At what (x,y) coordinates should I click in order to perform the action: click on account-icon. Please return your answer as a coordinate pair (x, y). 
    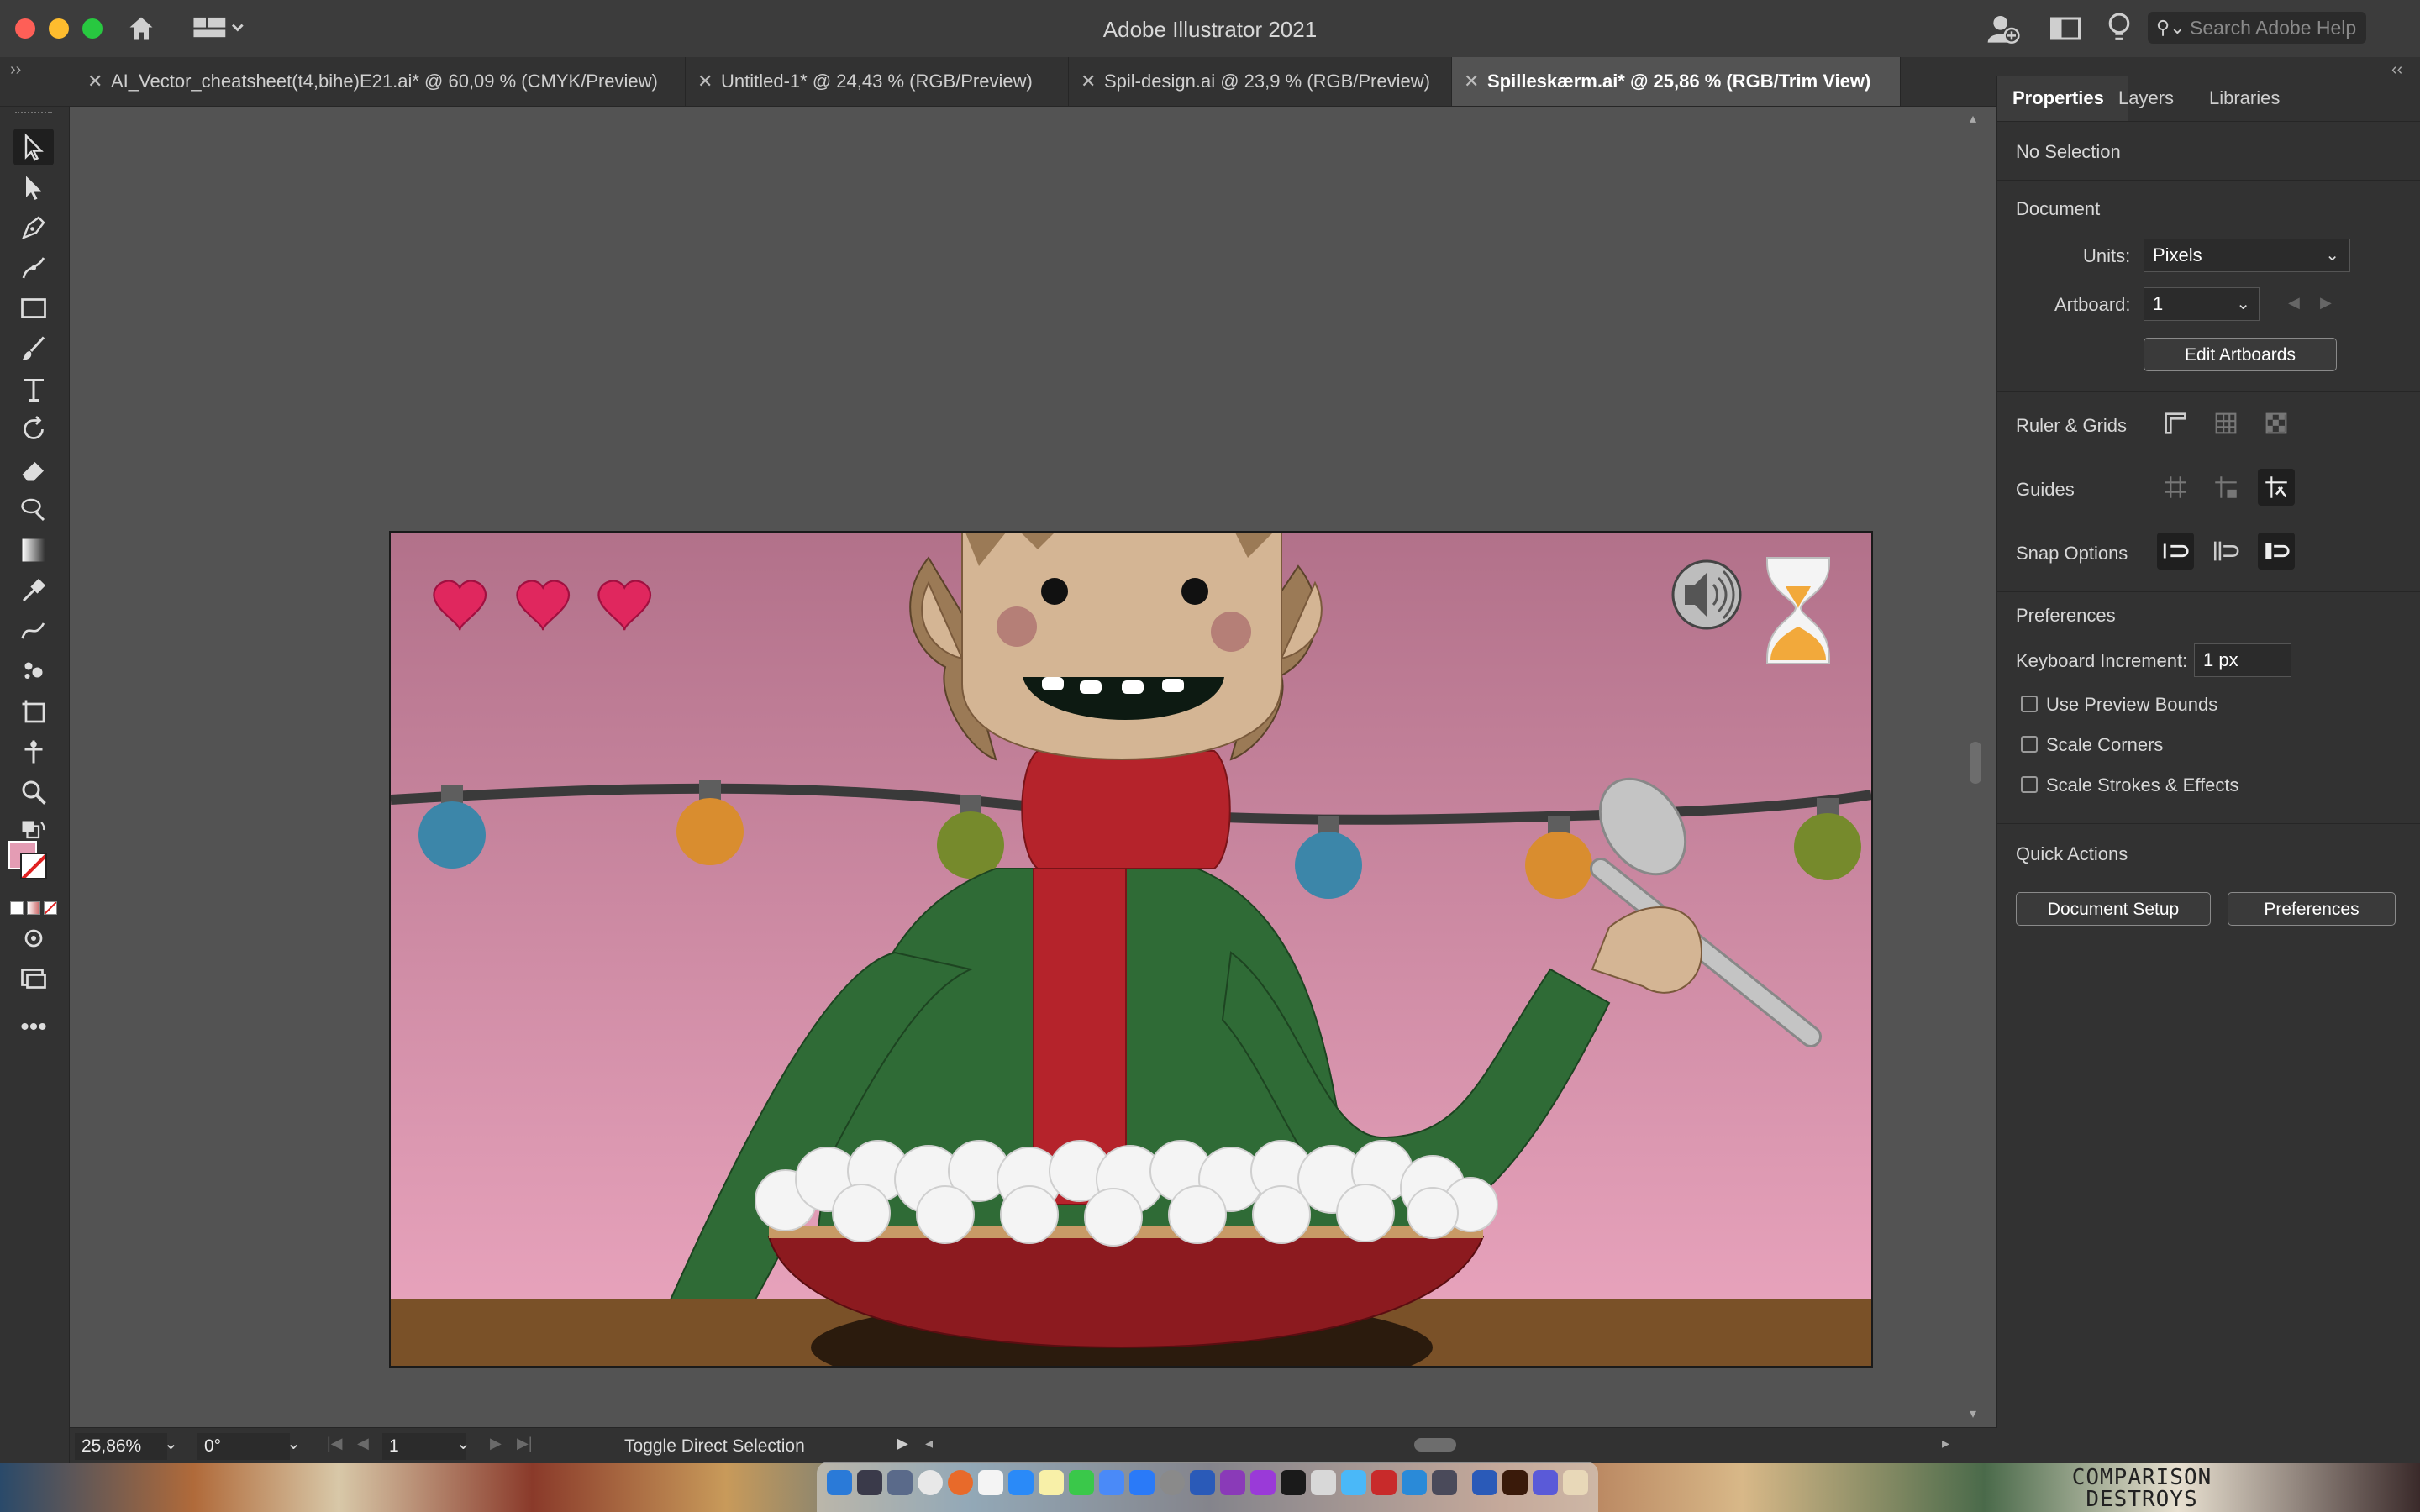
    Looking at the image, I should click on (2003, 28).